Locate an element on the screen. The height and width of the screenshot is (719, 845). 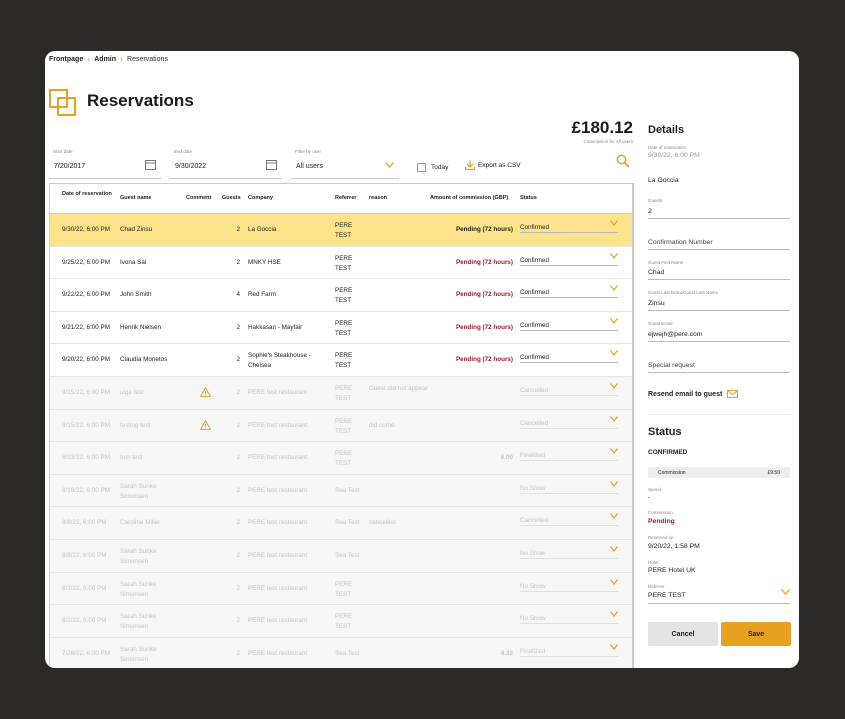
user-filter-select: Filter by user All users is located at coordinates (345, 163).